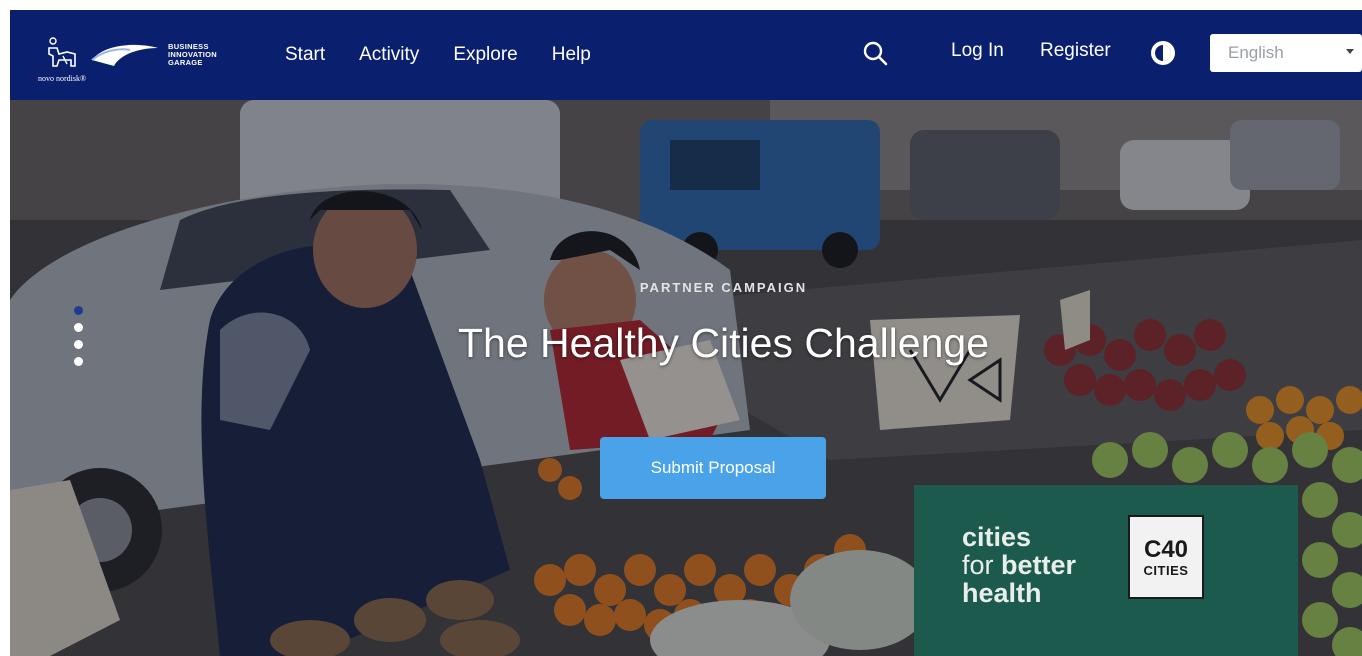 Image resolution: width=1362 pixels, height=656 pixels. What do you see at coordinates (1350, 51) in the screenshot?
I see `chevron-down-icon` at bounding box center [1350, 51].